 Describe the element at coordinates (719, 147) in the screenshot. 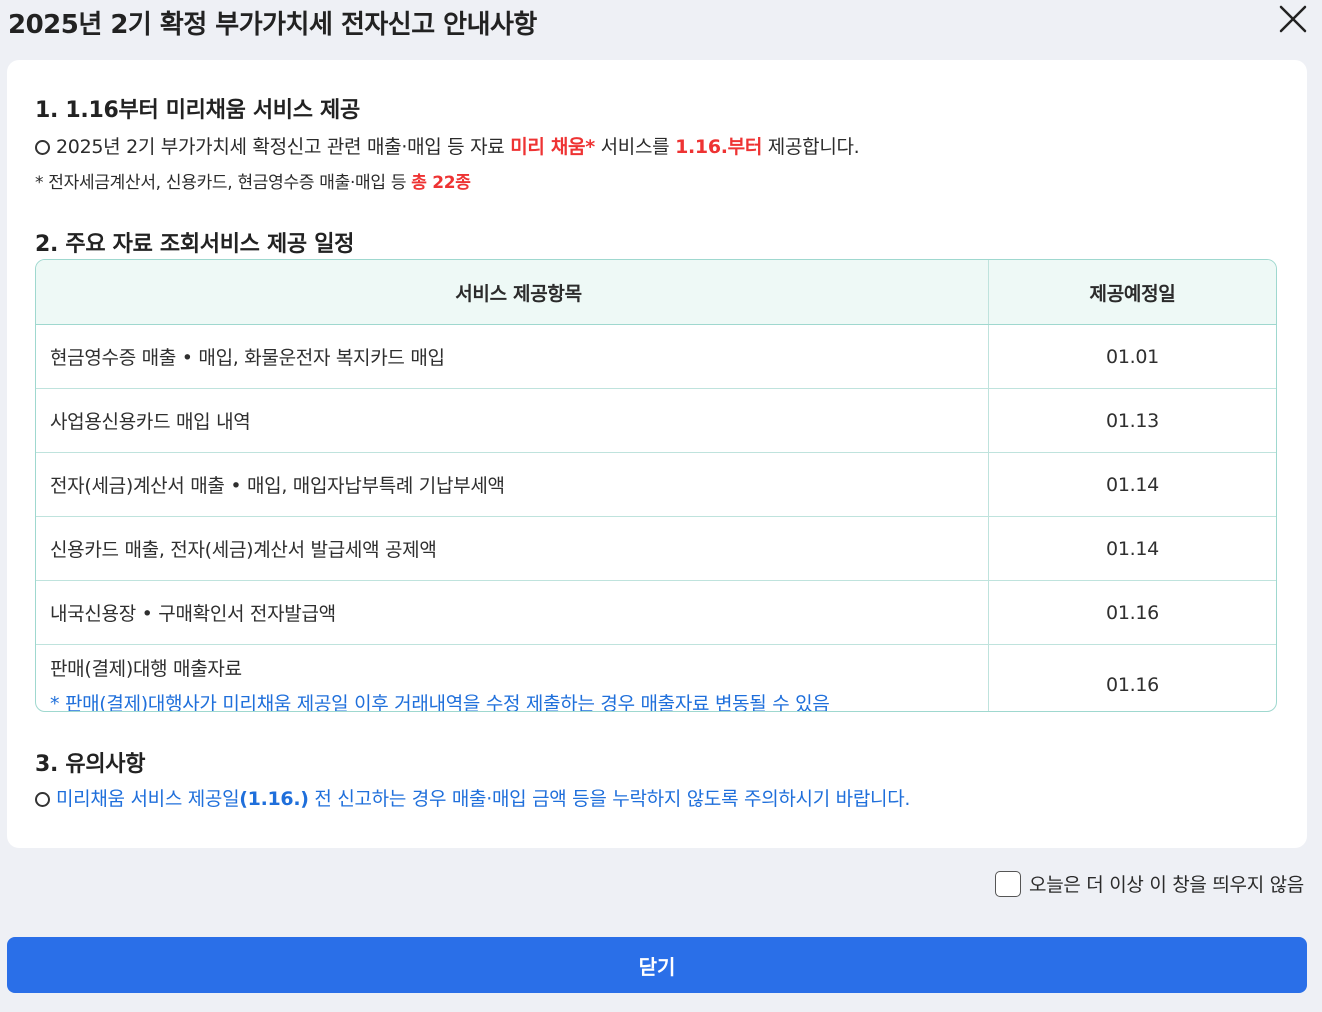

I see `date-highlight: 1.16.부터` at that location.